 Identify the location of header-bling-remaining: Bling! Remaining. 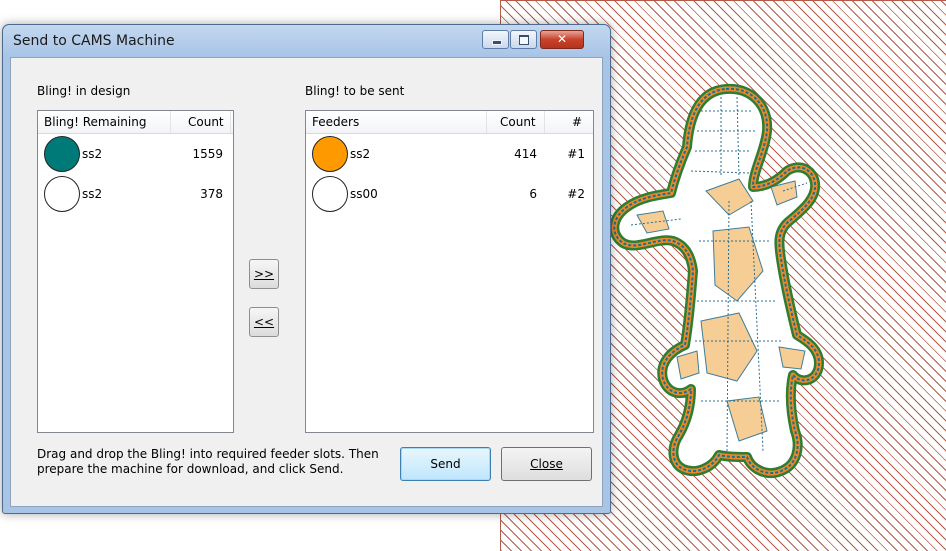
(95, 122).